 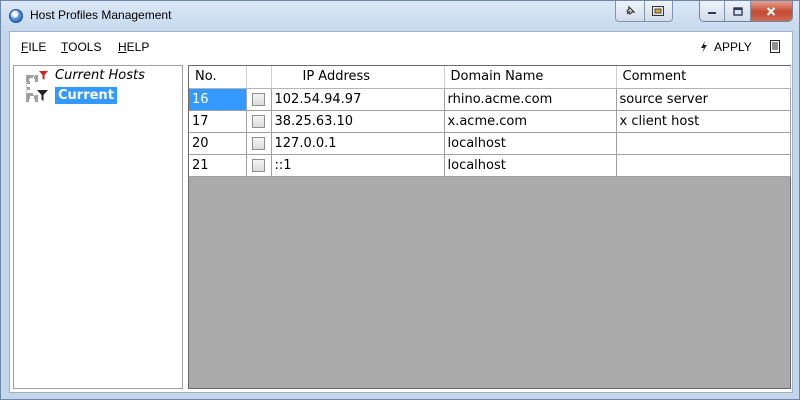 I want to click on ip-address-cell: 127.0.0.1, so click(x=358, y=143).